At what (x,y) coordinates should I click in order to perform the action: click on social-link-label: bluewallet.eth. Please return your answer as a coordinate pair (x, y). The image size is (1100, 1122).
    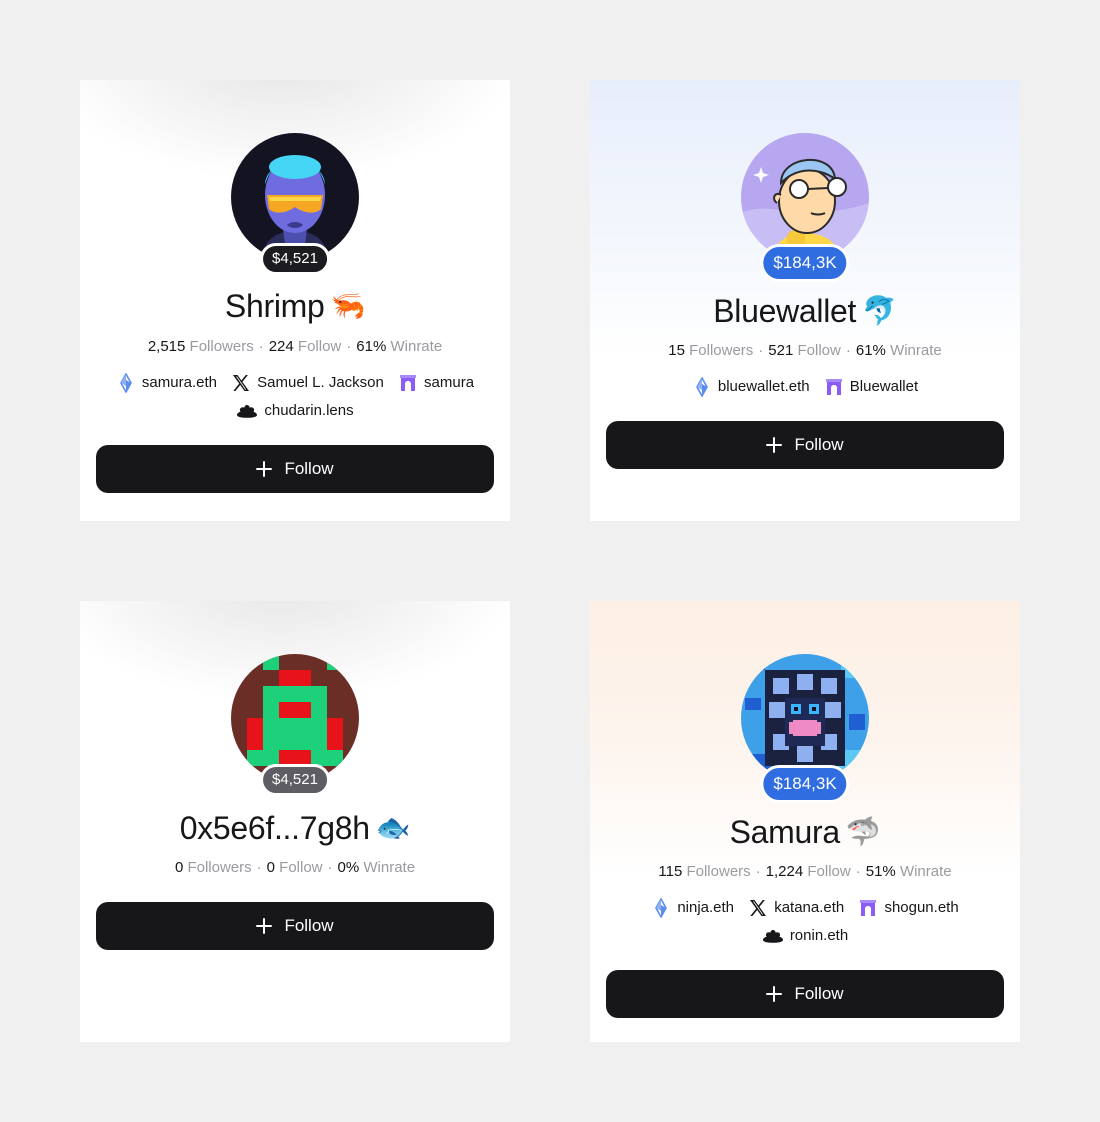
    Looking at the image, I should click on (763, 387).